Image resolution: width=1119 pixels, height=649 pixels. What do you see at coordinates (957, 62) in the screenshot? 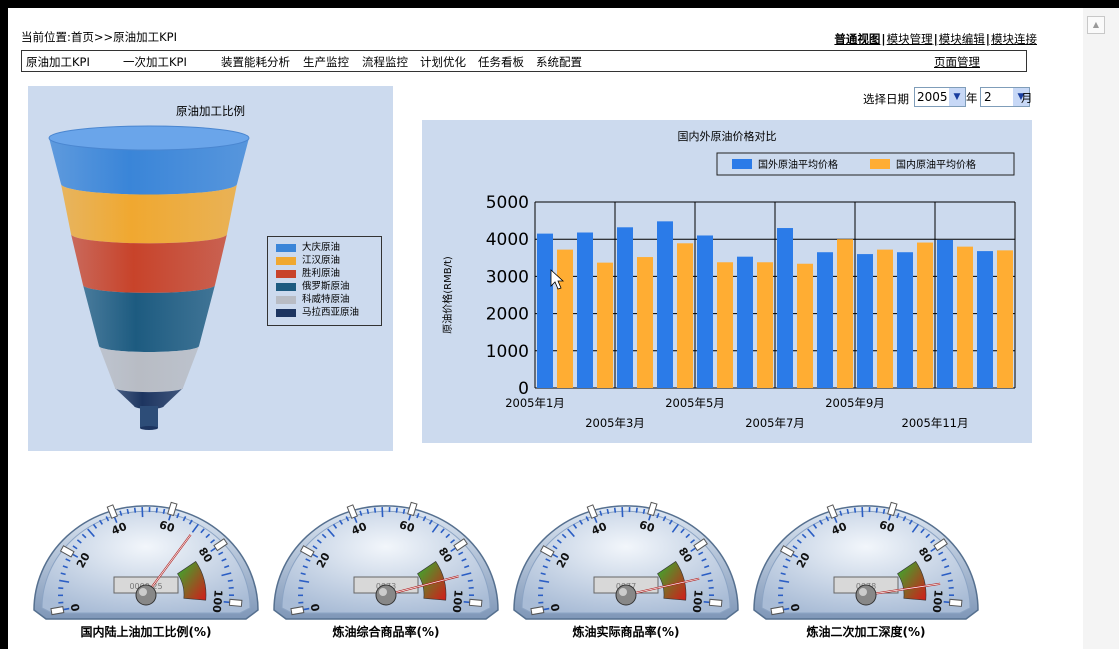
I see `page-manage-link: 页面管理` at bounding box center [957, 62].